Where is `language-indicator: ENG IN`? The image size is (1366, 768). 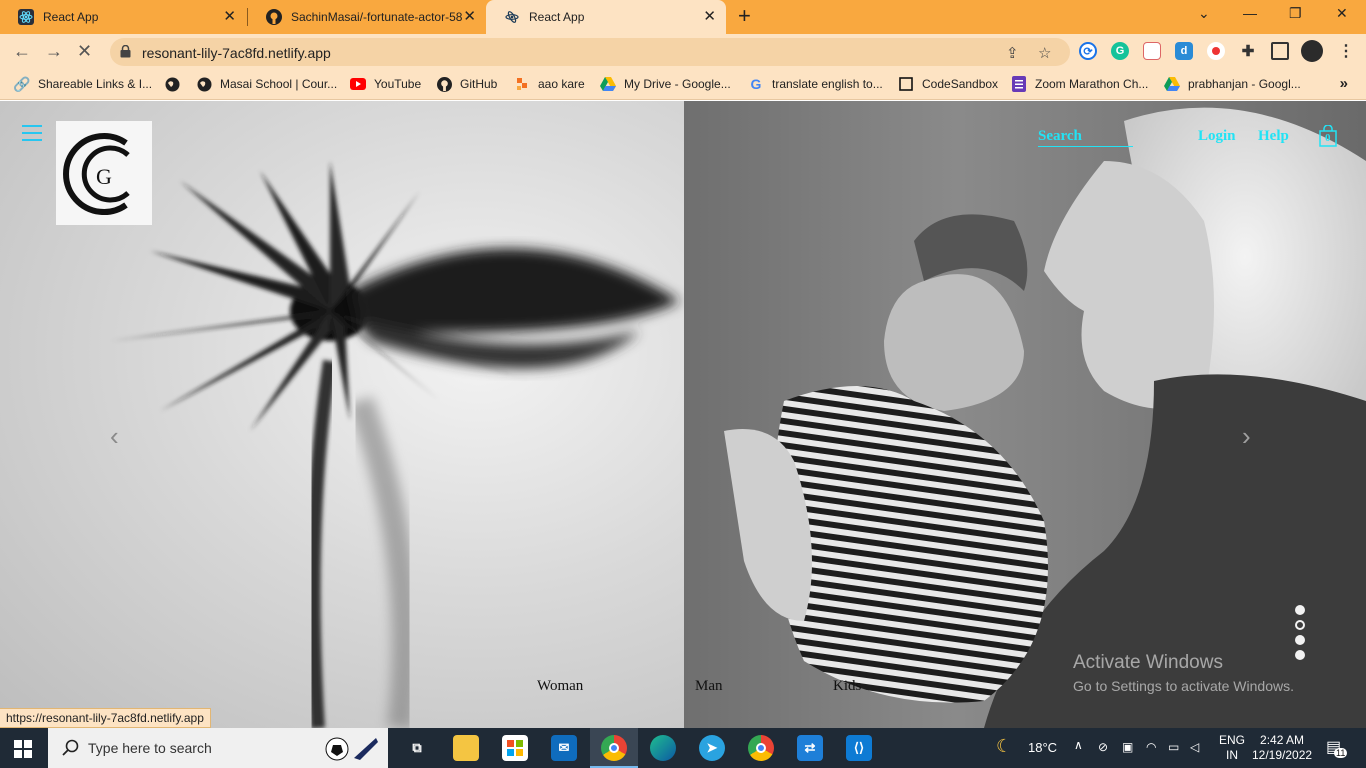 language-indicator: ENG IN is located at coordinates (1232, 748).